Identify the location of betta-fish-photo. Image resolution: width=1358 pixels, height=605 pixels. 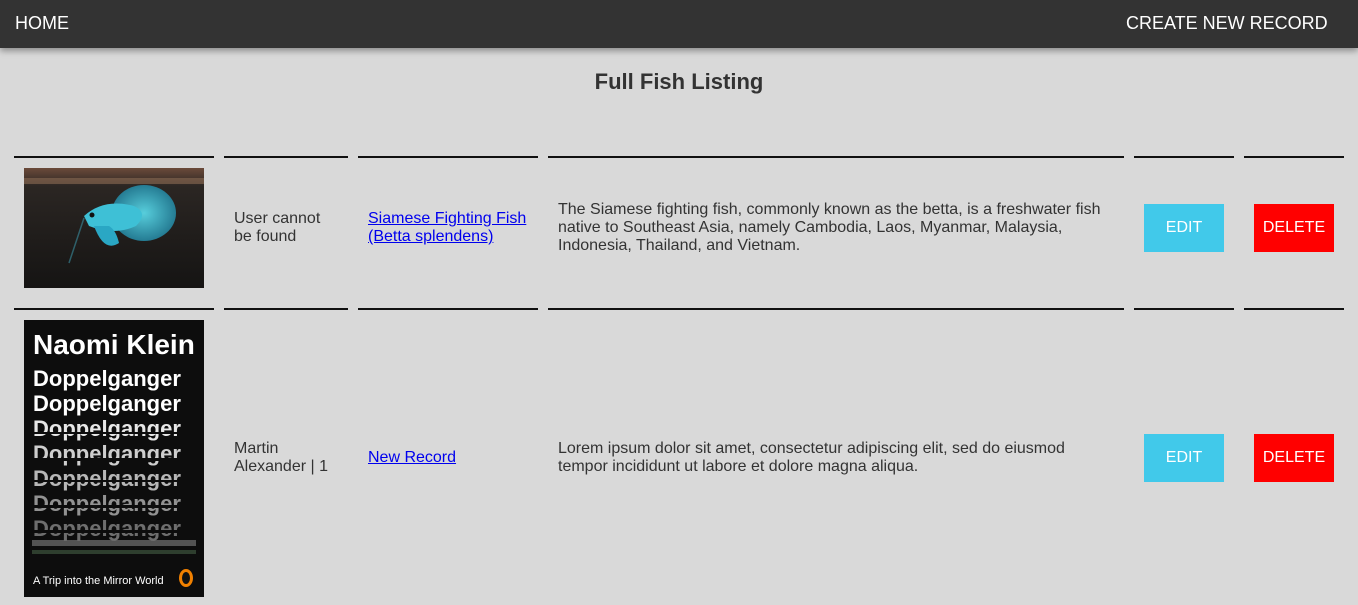
(114, 228).